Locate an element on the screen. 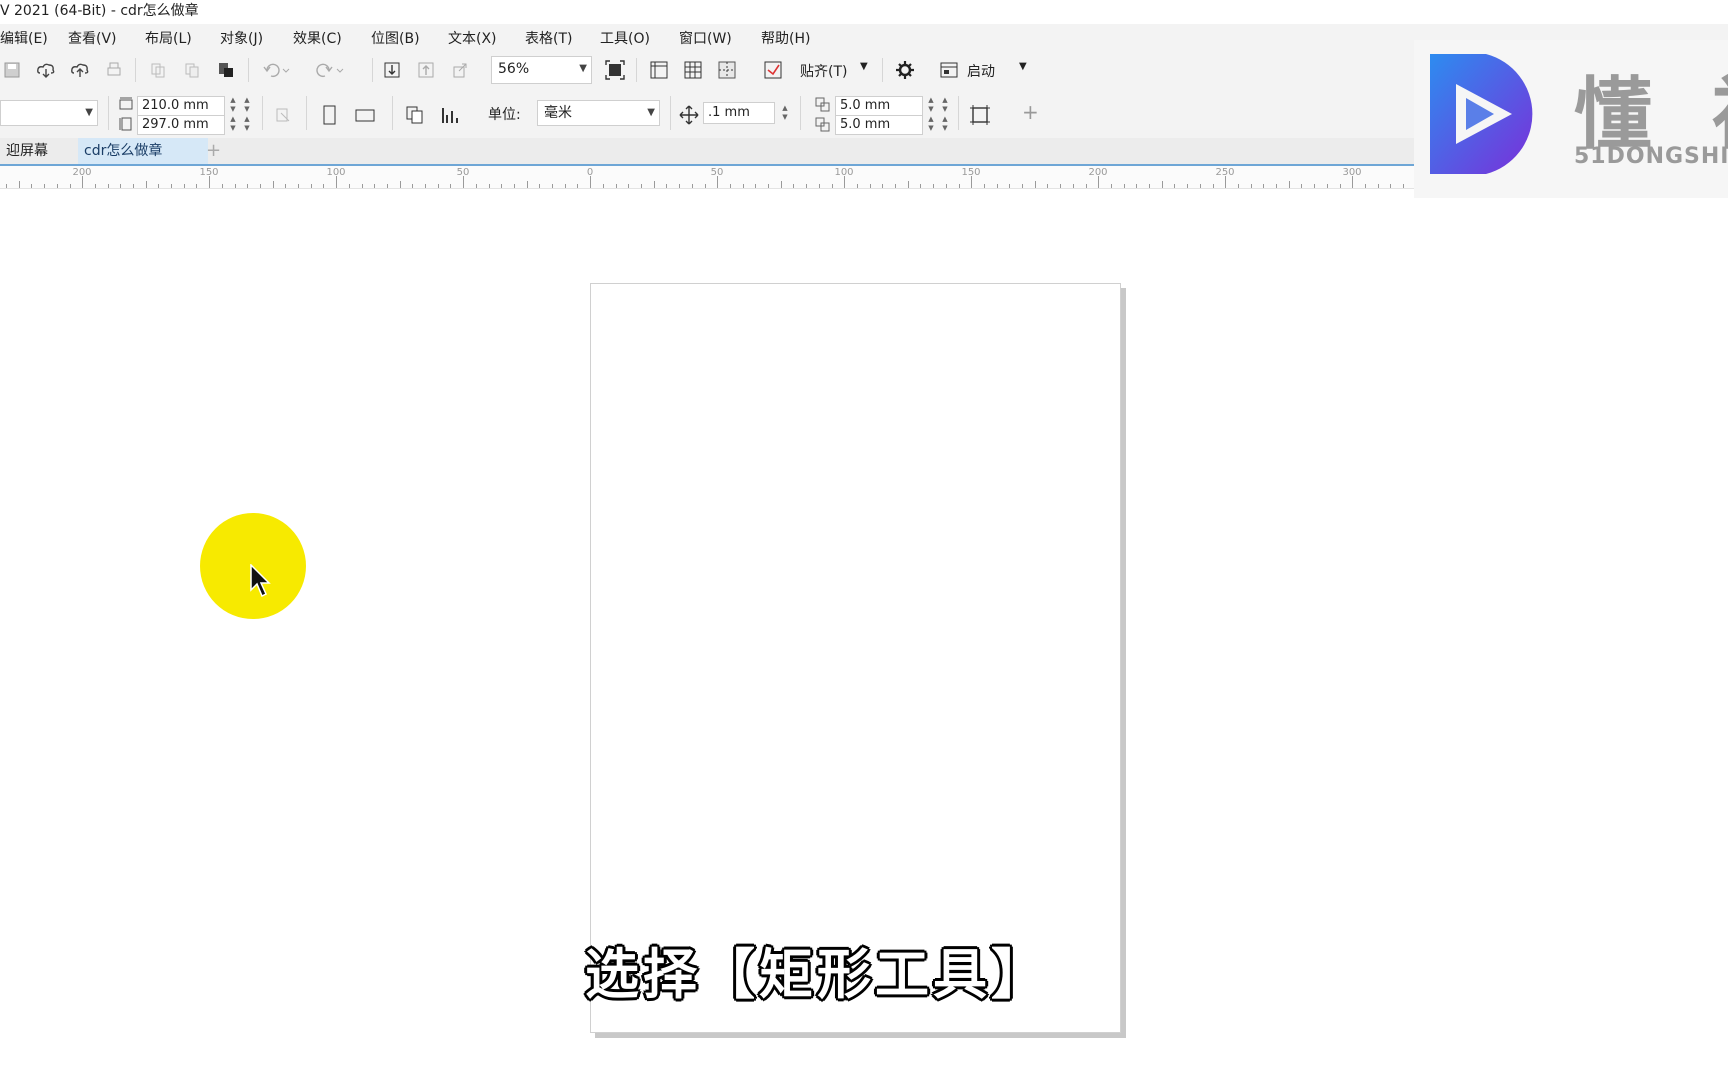 The image size is (1728, 1080). all-pages-icon is located at coordinates (283, 115).